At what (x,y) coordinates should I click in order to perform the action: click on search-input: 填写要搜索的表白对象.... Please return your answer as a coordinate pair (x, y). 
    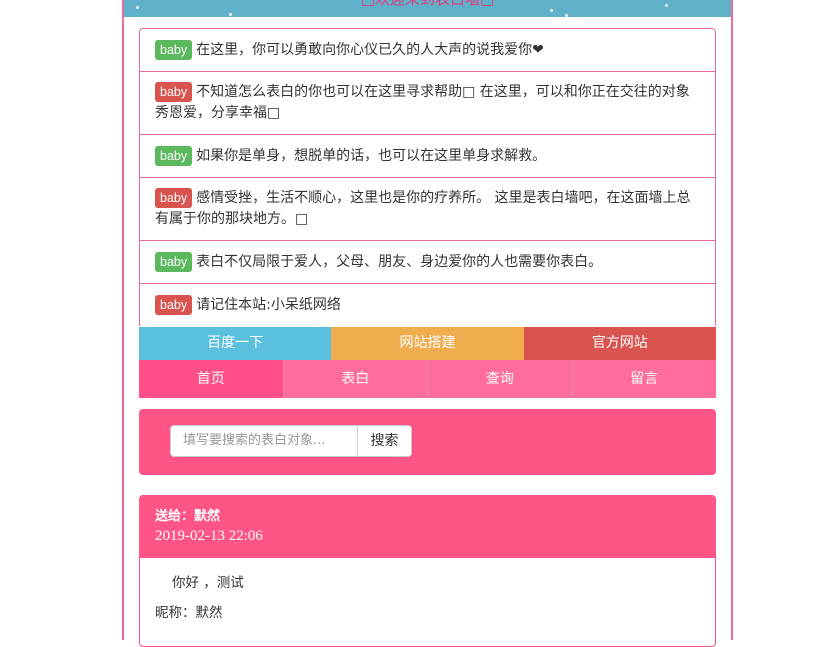
    Looking at the image, I should click on (264, 441).